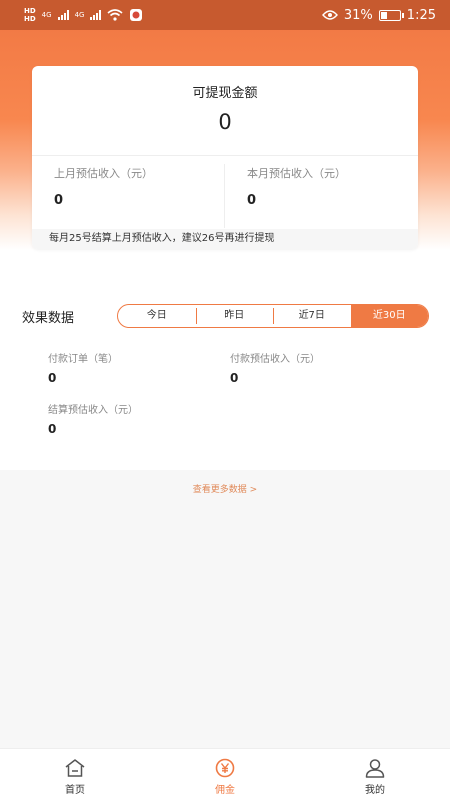  What do you see at coordinates (103, 173) in the screenshot?
I see `last-month-label: 上月预估收入（元）` at bounding box center [103, 173].